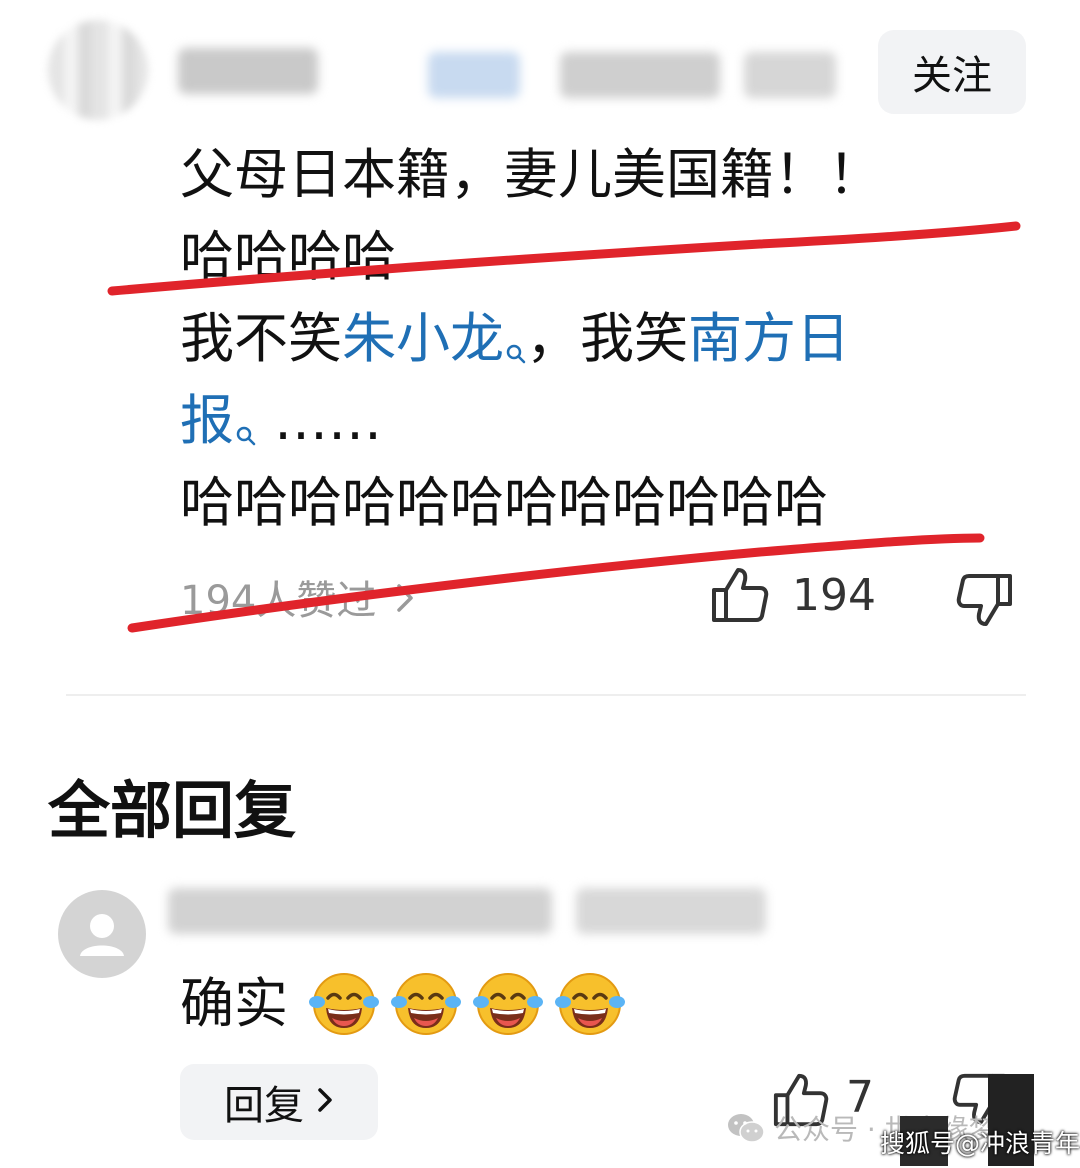 This screenshot has height=1168, width=1080. I want to click on wechat-icon, so click(746, 1128).